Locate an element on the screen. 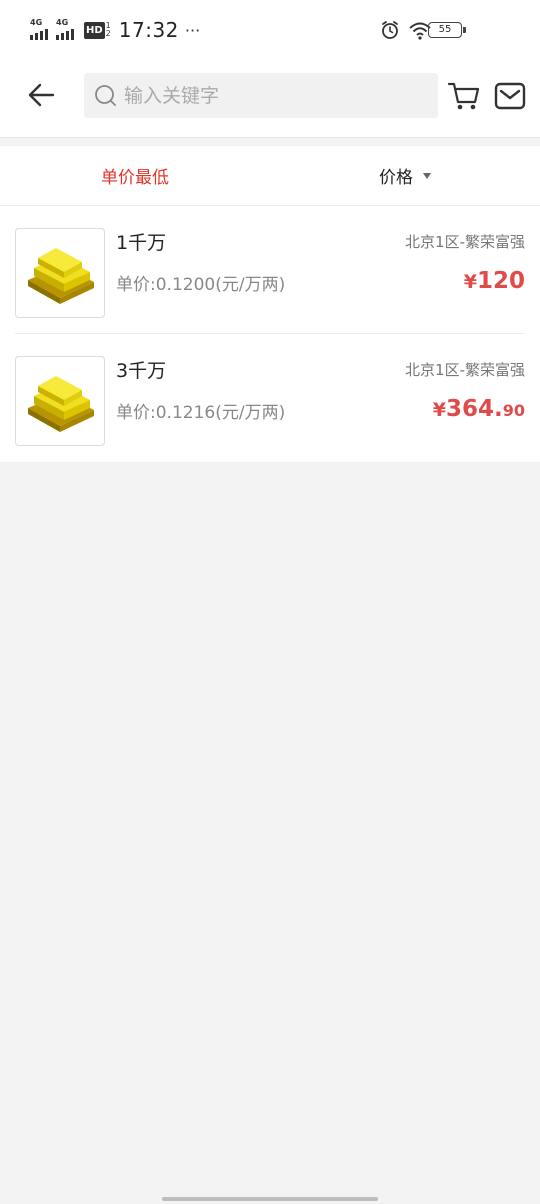  sort-bar: 单价最低 价格 is located at coordinates (270, 176).